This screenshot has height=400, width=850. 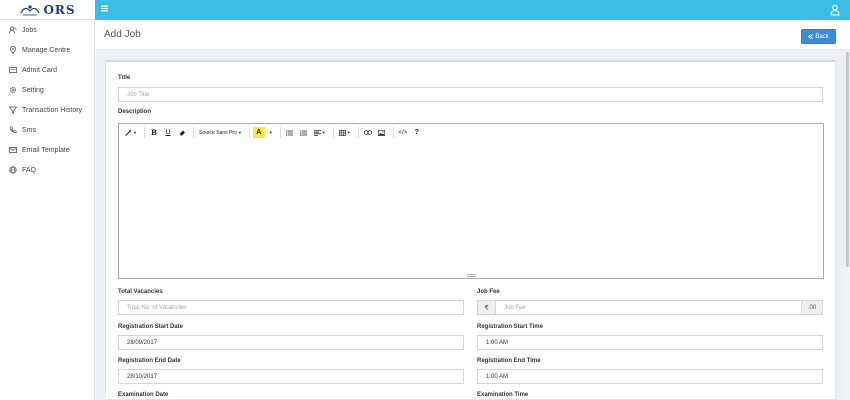 What do you see at coordinates (135, 112) in the screenshot?
I see `description-label: Description` at bounding box center [135, 112].